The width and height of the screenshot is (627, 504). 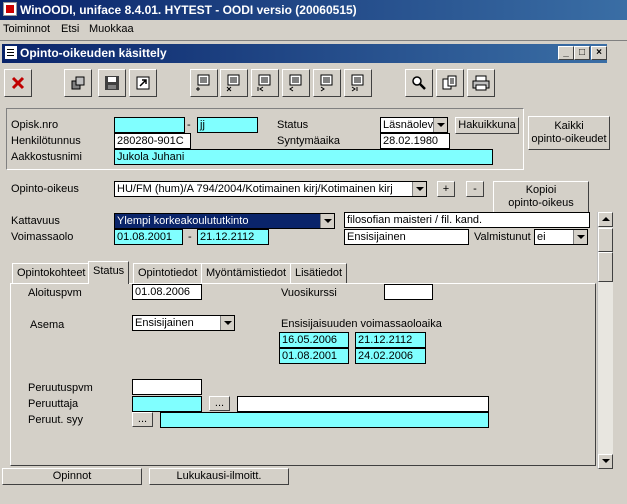 What do you see at coordinates (293, 125) in the screenshot?
I see `status-label: Status` at bounding box center [293, 125].